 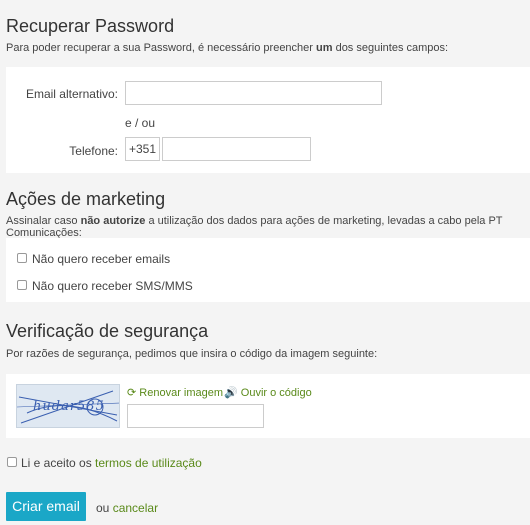 I want to click on recover-desc-bold: um, so click(x=324, y=48).